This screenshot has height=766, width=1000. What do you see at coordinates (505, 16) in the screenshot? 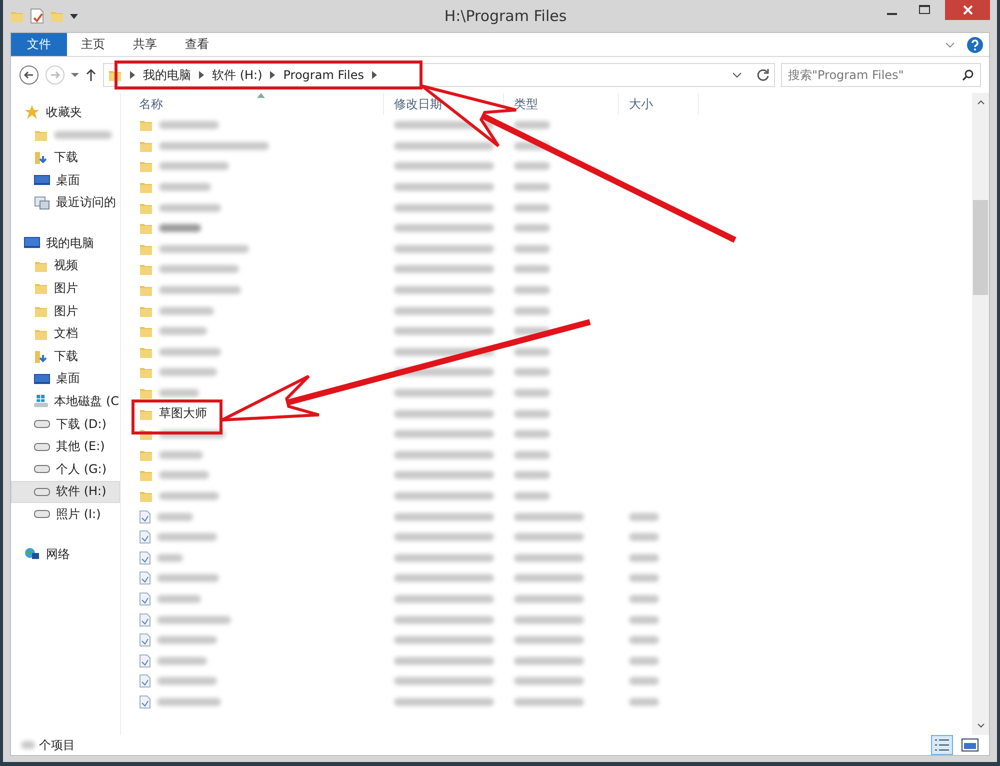
I see `window-title: H:\Program Files` at bounding box center [505, 16].